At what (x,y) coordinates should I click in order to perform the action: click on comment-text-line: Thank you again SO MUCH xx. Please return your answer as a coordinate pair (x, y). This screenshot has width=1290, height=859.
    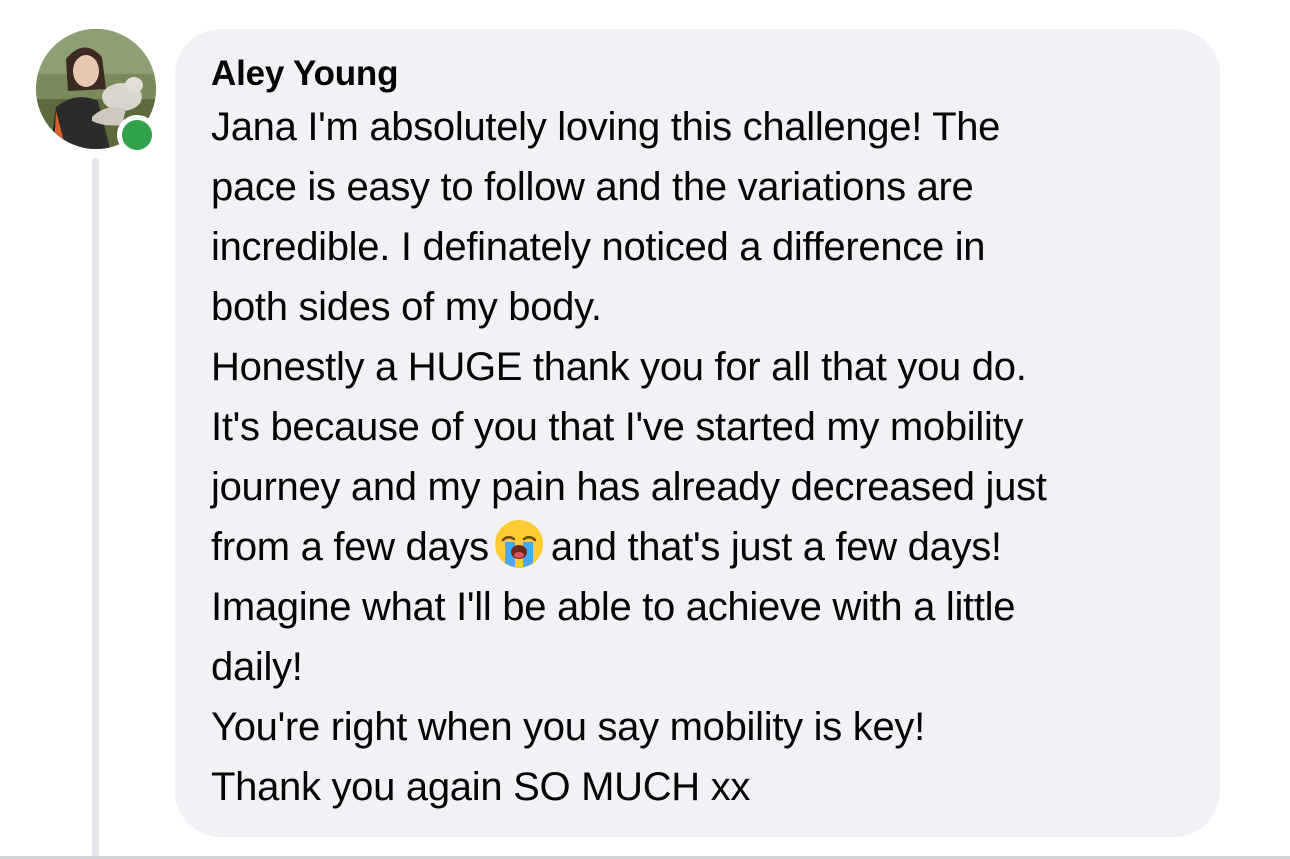
    Looking at the image, I should click on (481, 787).